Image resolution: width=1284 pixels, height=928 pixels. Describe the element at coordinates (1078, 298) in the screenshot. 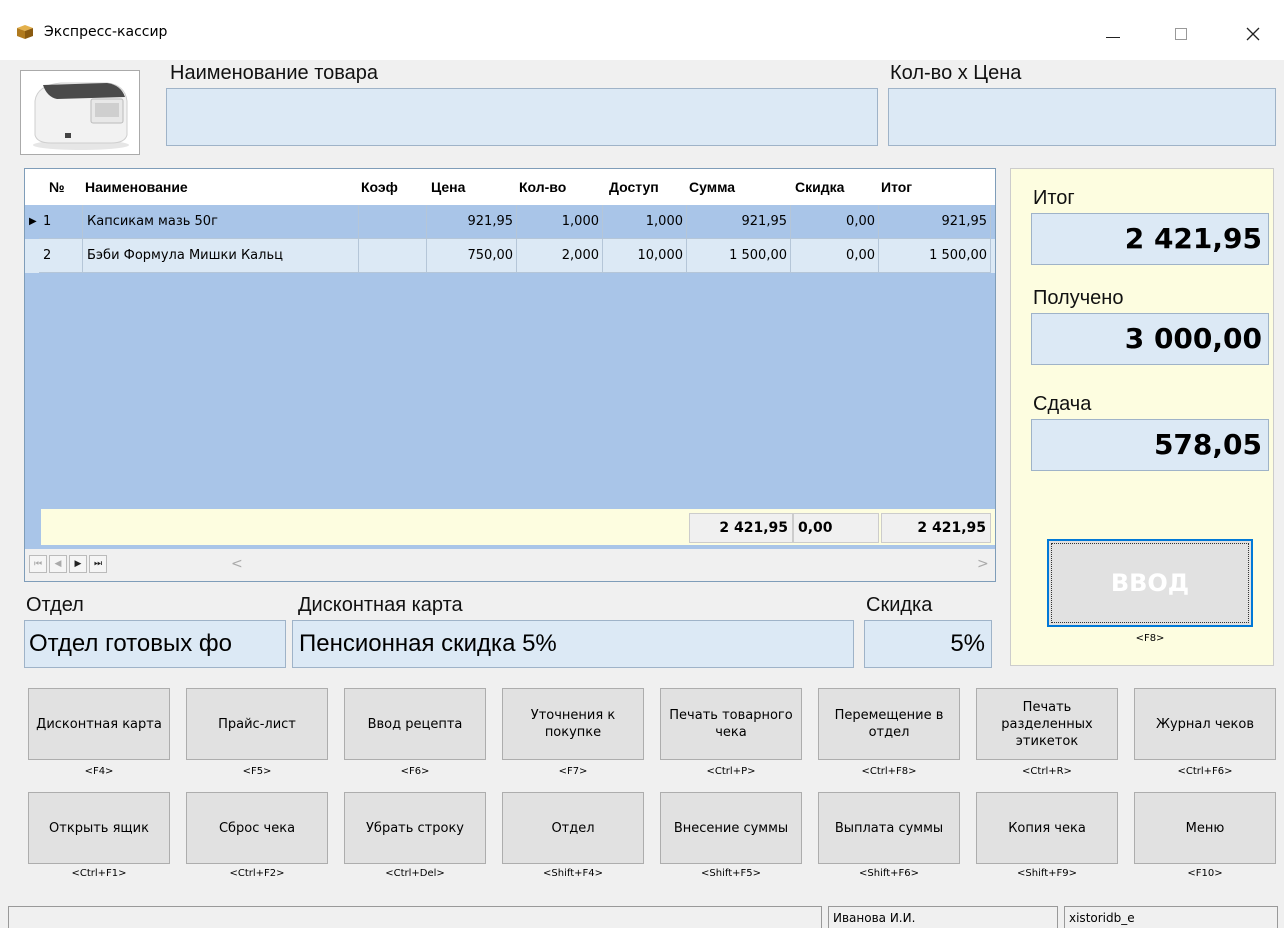

I see `received-label: Получено` at that location.